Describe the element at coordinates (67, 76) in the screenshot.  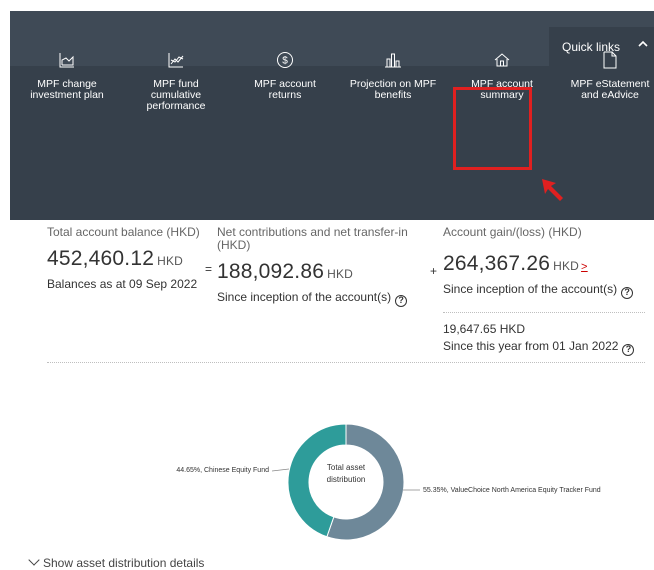
I see `quick-link-change-investment-plan: MPF change investment plan` at that location.